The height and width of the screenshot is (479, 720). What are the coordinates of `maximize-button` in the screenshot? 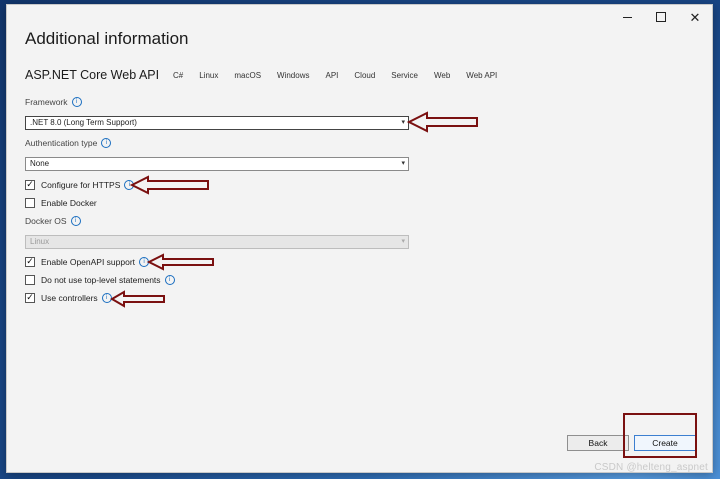 It's located at (661, 17).